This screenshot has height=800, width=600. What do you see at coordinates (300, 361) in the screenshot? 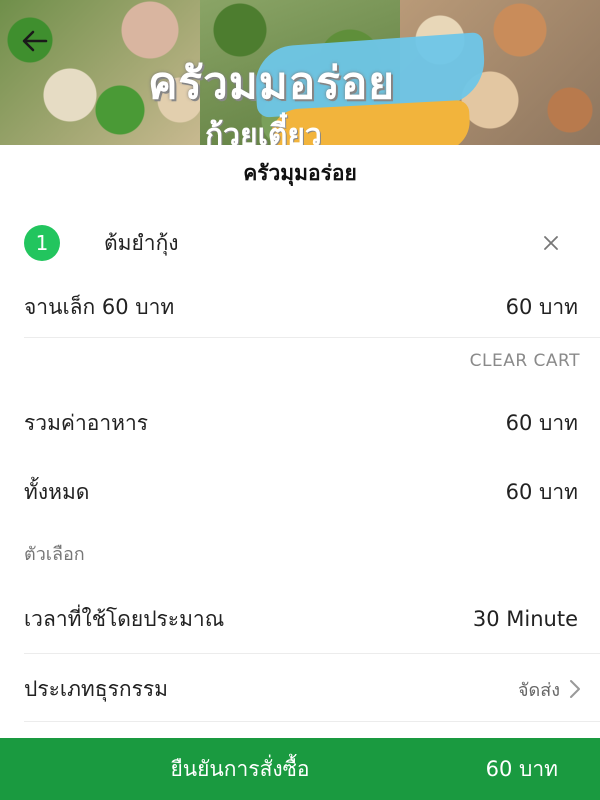
I see `clear-cart-row: CLEAR CART` at bounding box center [300, 361].